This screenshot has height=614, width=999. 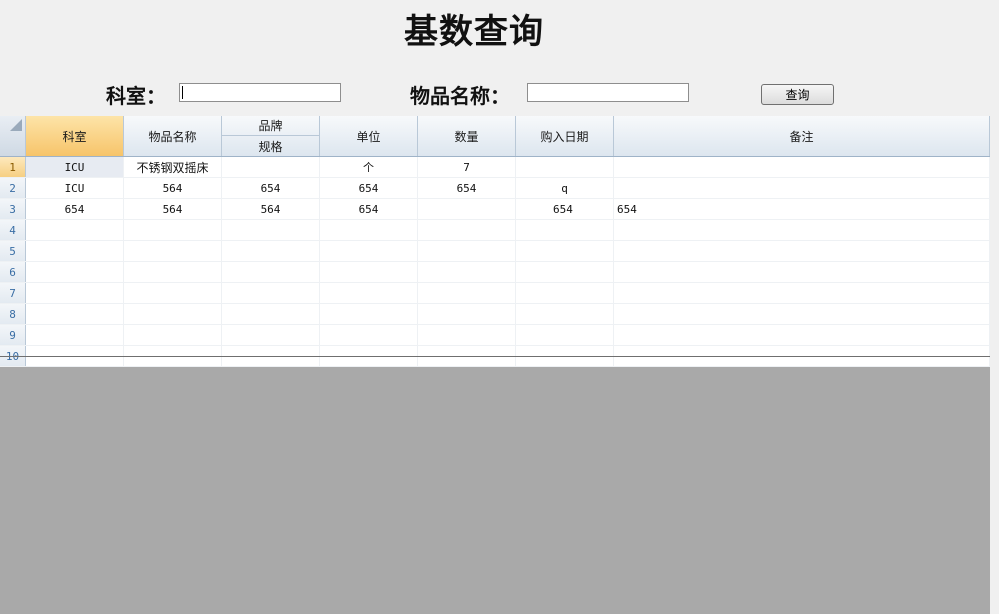 What do you see at coordinates (13, 251) in the screenshot?
I see `row-number: 5` at bounding box center [13, 251].